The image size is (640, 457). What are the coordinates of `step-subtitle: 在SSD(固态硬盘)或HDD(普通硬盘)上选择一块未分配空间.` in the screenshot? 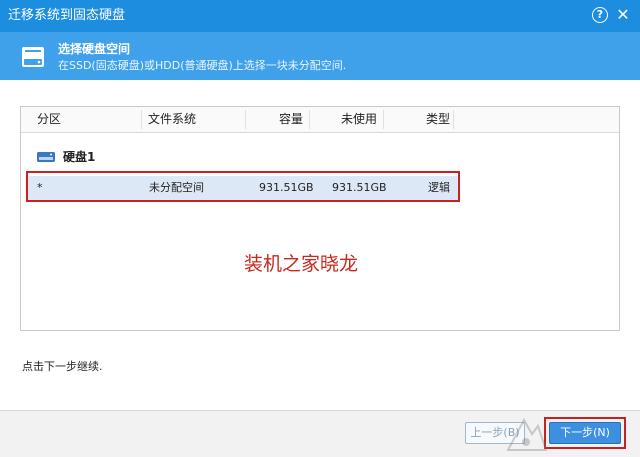 It's located at (202, 65).